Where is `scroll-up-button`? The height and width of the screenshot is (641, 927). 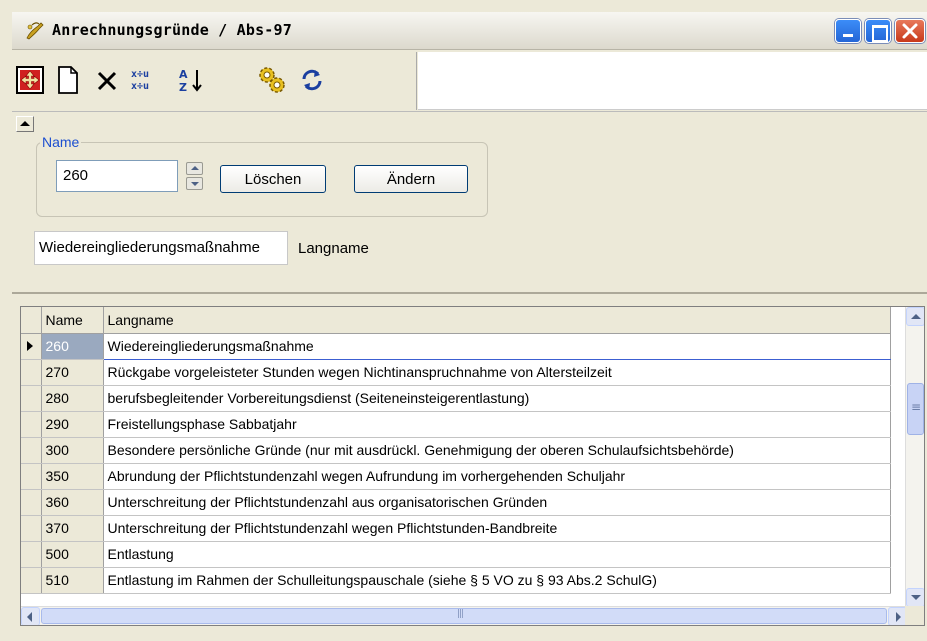
scroll-up-button is located at coordinates (915, 316).